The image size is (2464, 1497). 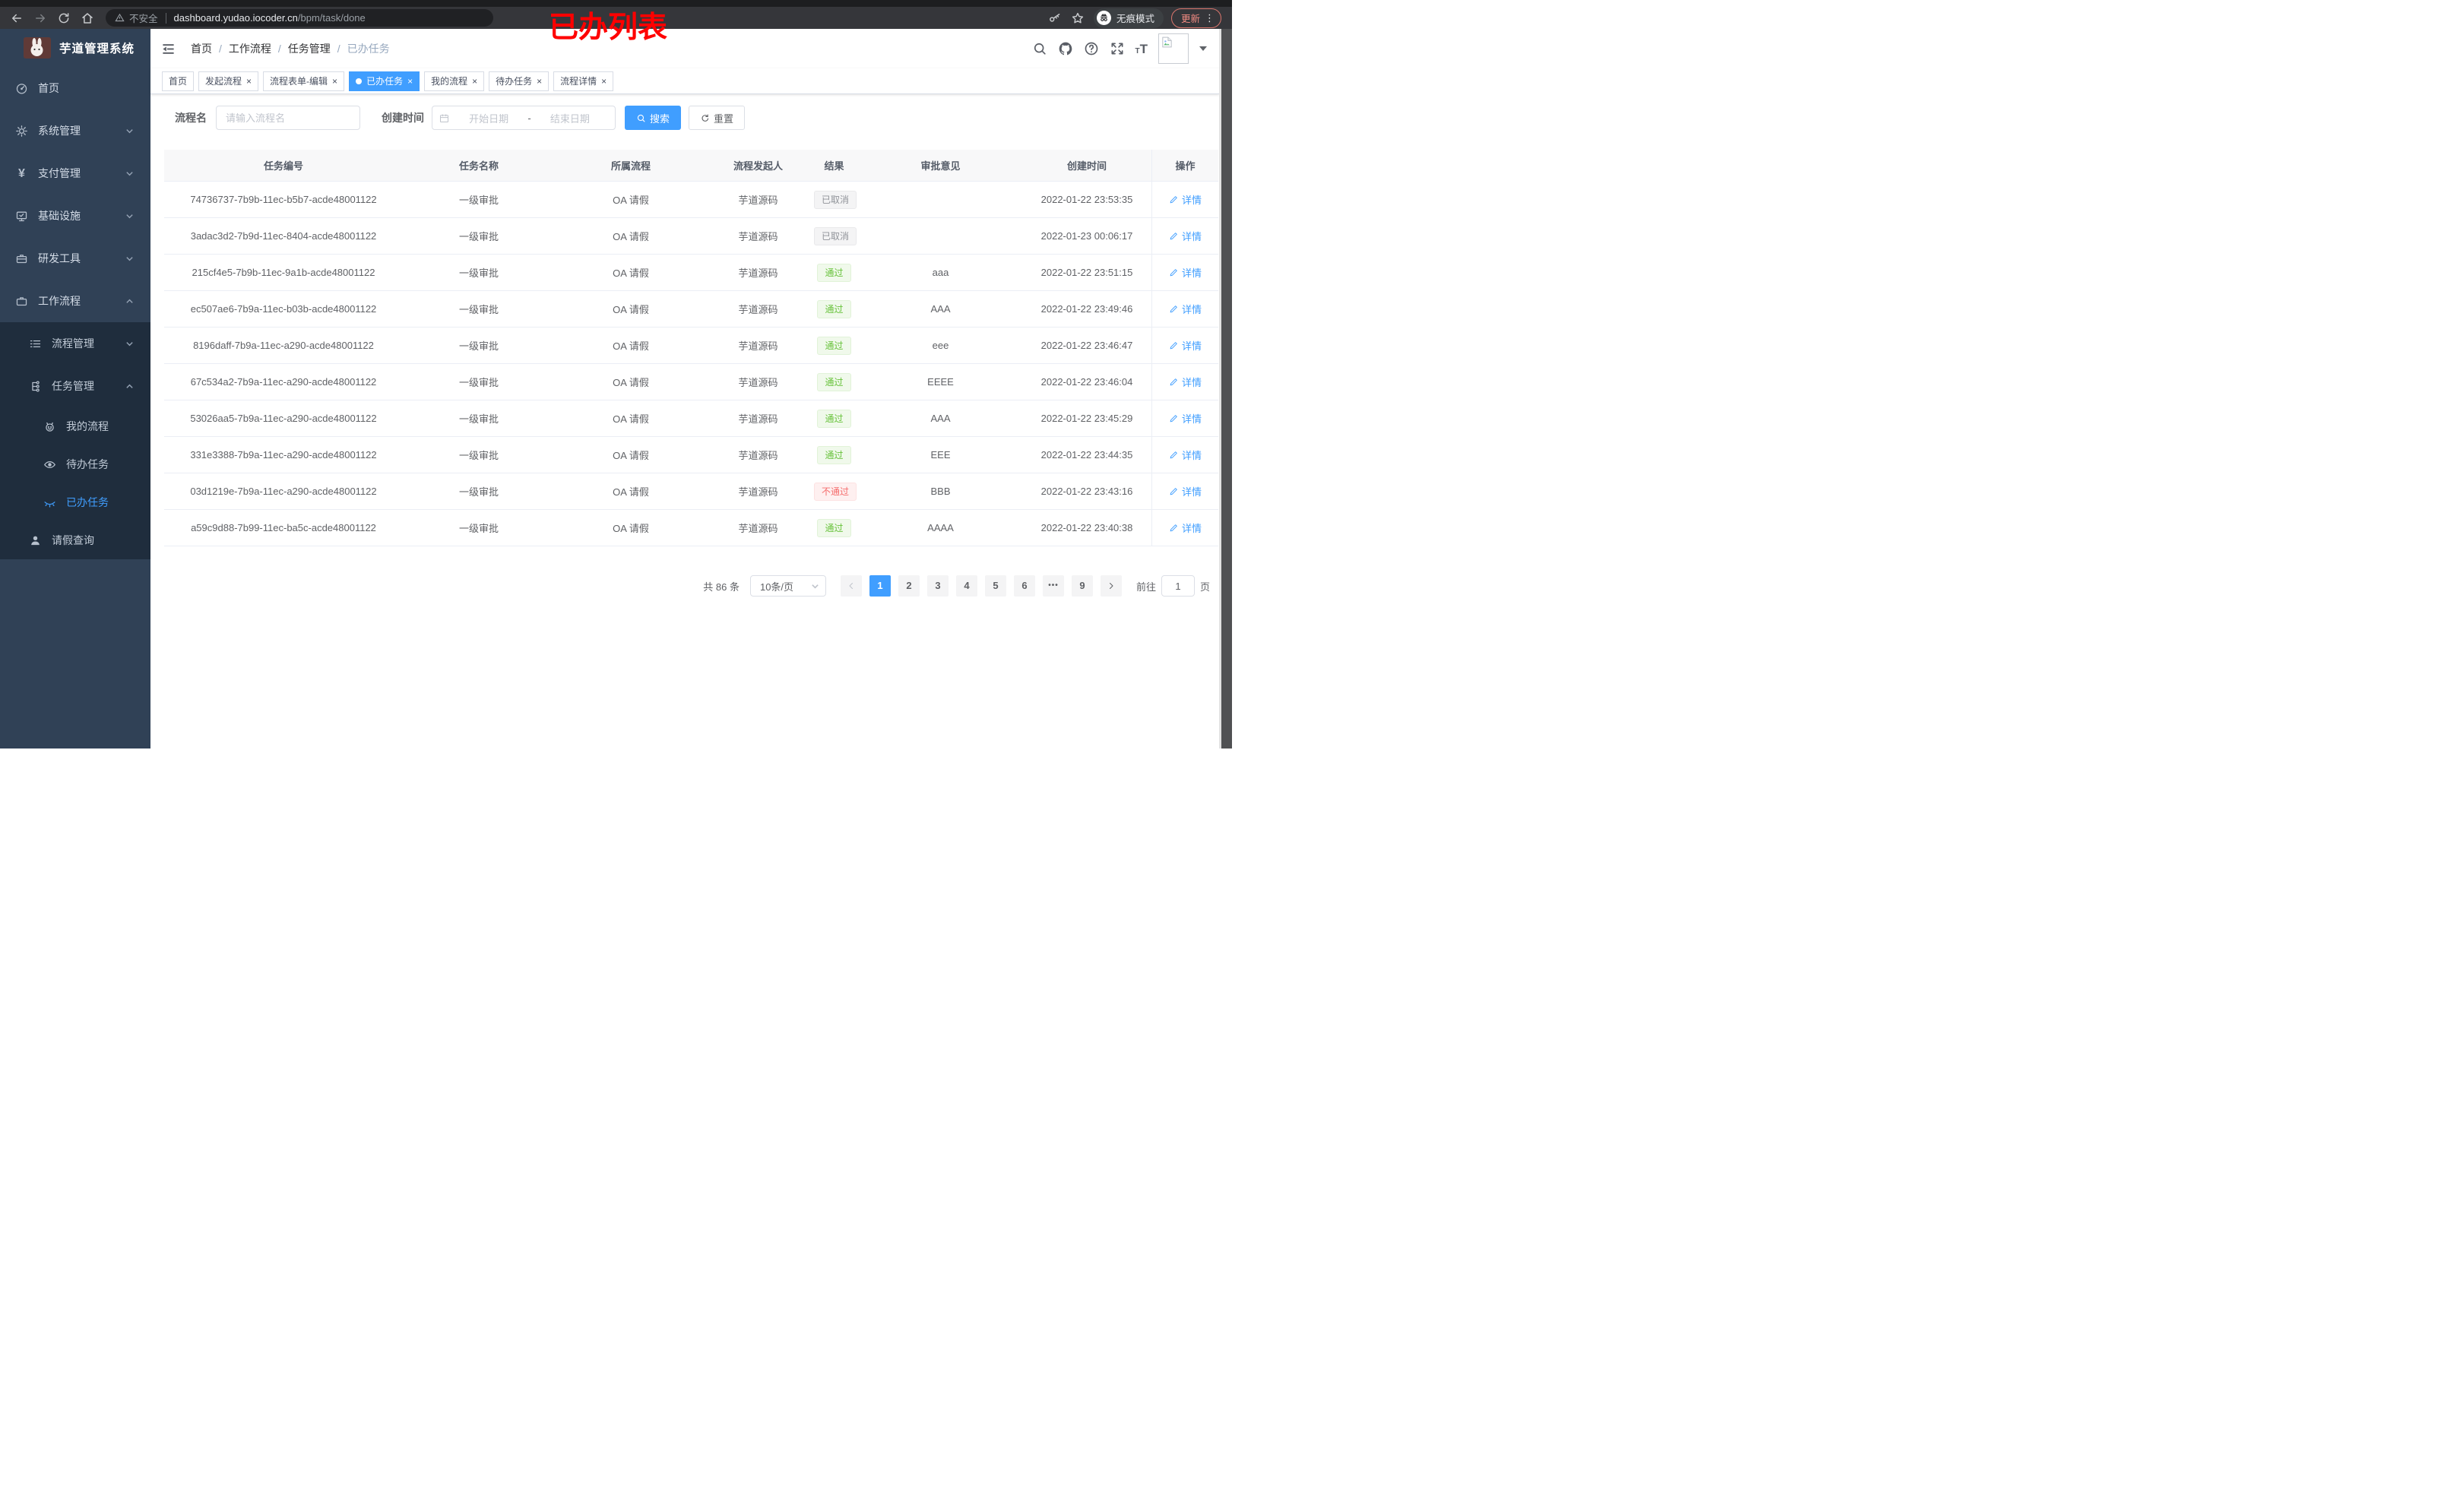 I want to click on sidebar-item-label: 任务管理, so click(x=73, y=386).